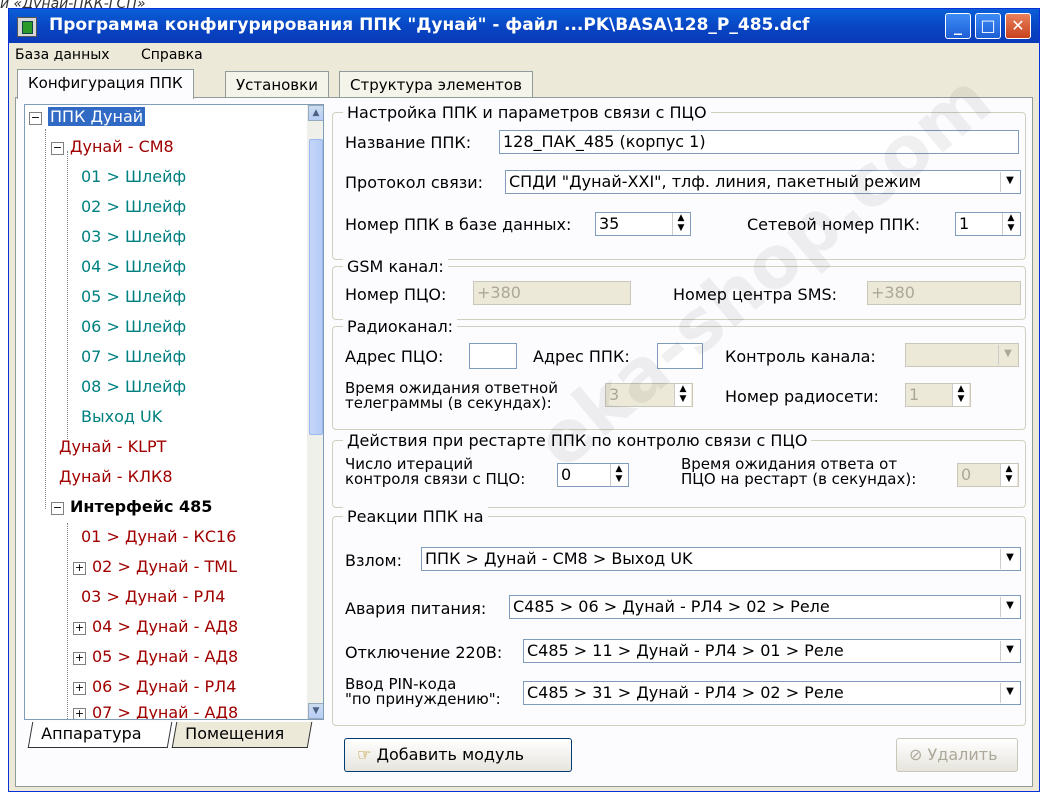 Image resolution: width=1050 pixels, height=796 pixels. Describe the element at coordinates (1018, 26) in the screenshot. I see `close-button: ✕` at that location.